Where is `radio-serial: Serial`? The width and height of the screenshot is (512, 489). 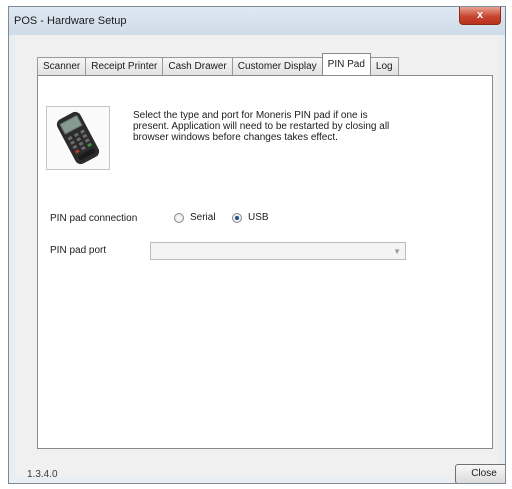 radio-serial: Serial is located at coordinates (195, 217).